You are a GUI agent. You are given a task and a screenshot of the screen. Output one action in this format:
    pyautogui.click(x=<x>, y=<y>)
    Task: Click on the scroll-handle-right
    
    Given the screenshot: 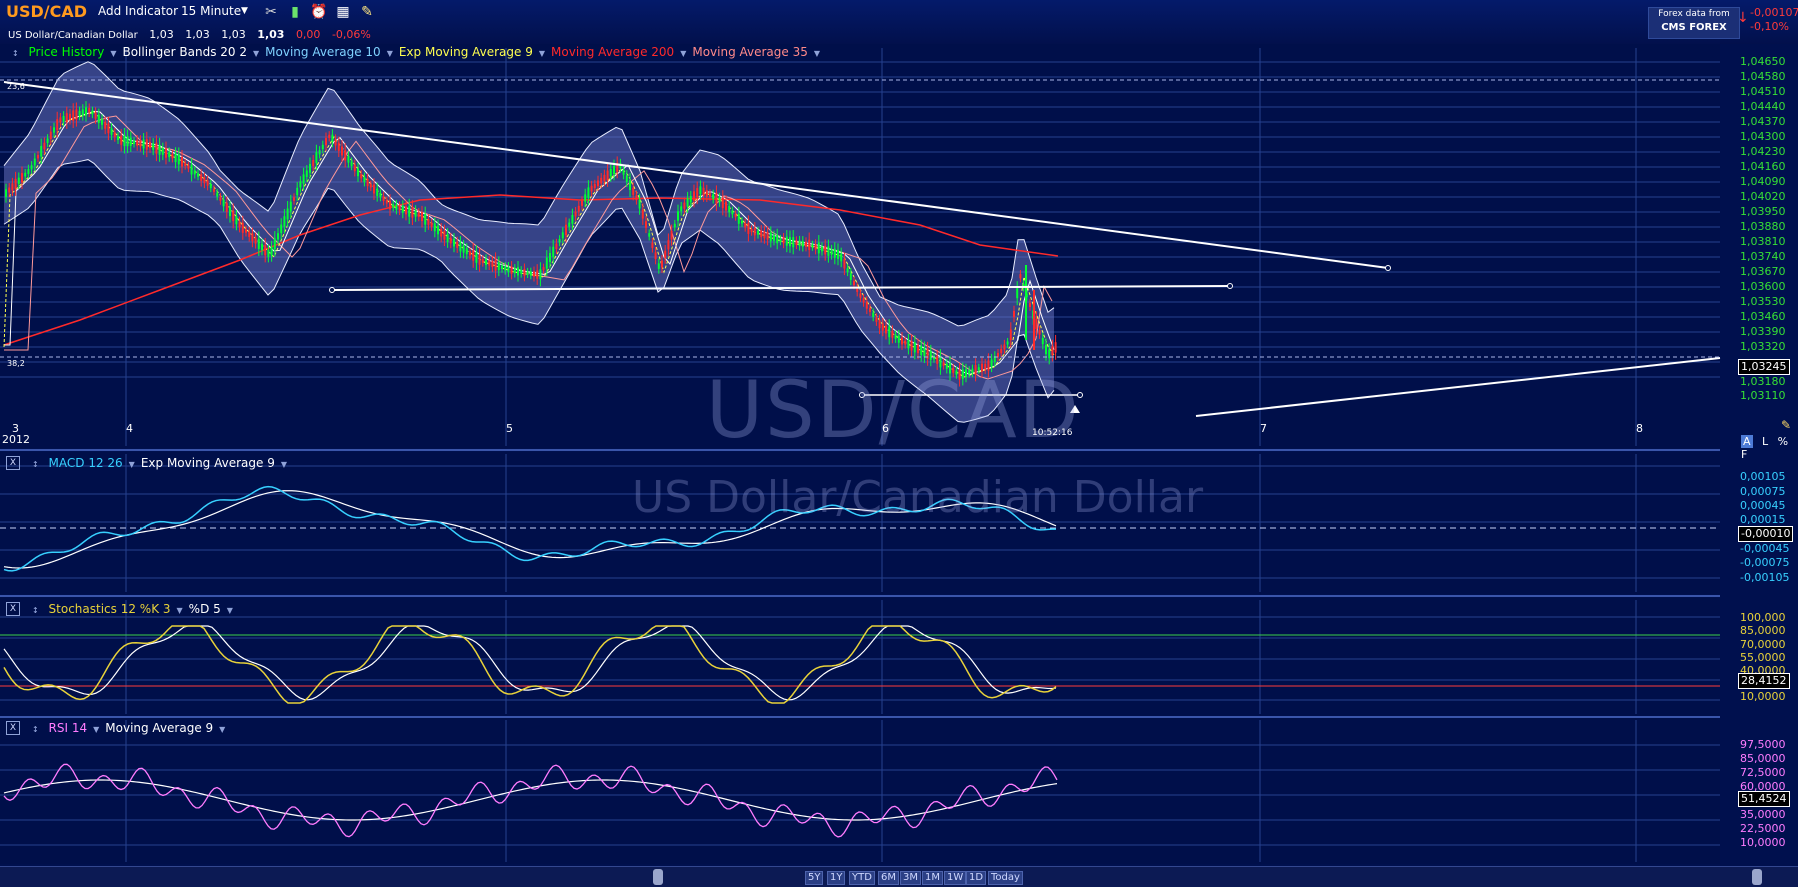 What is the action you would take?
    pyautogui.click(x=1757, y=877)
    